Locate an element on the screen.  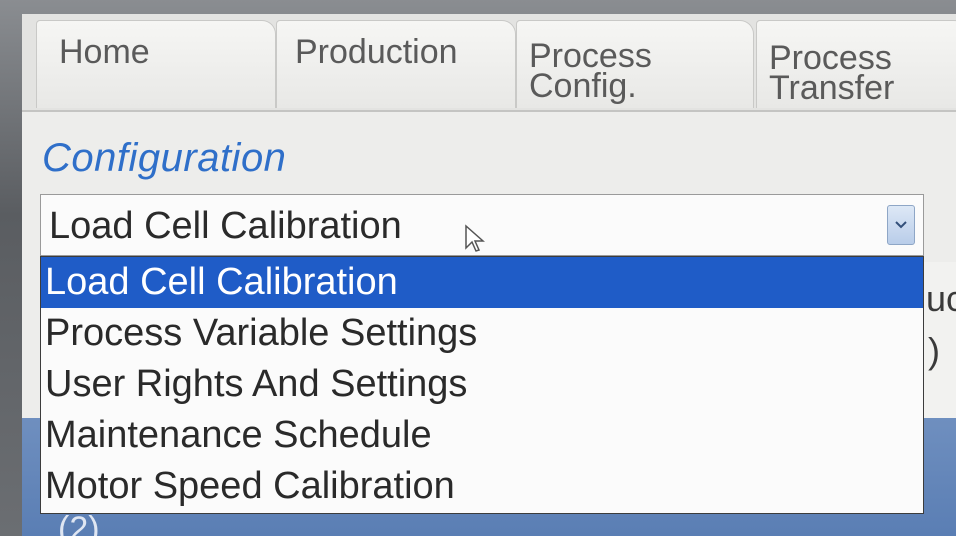
dropdown-option: User Rights And Settings is located at coordinates (482, 384).